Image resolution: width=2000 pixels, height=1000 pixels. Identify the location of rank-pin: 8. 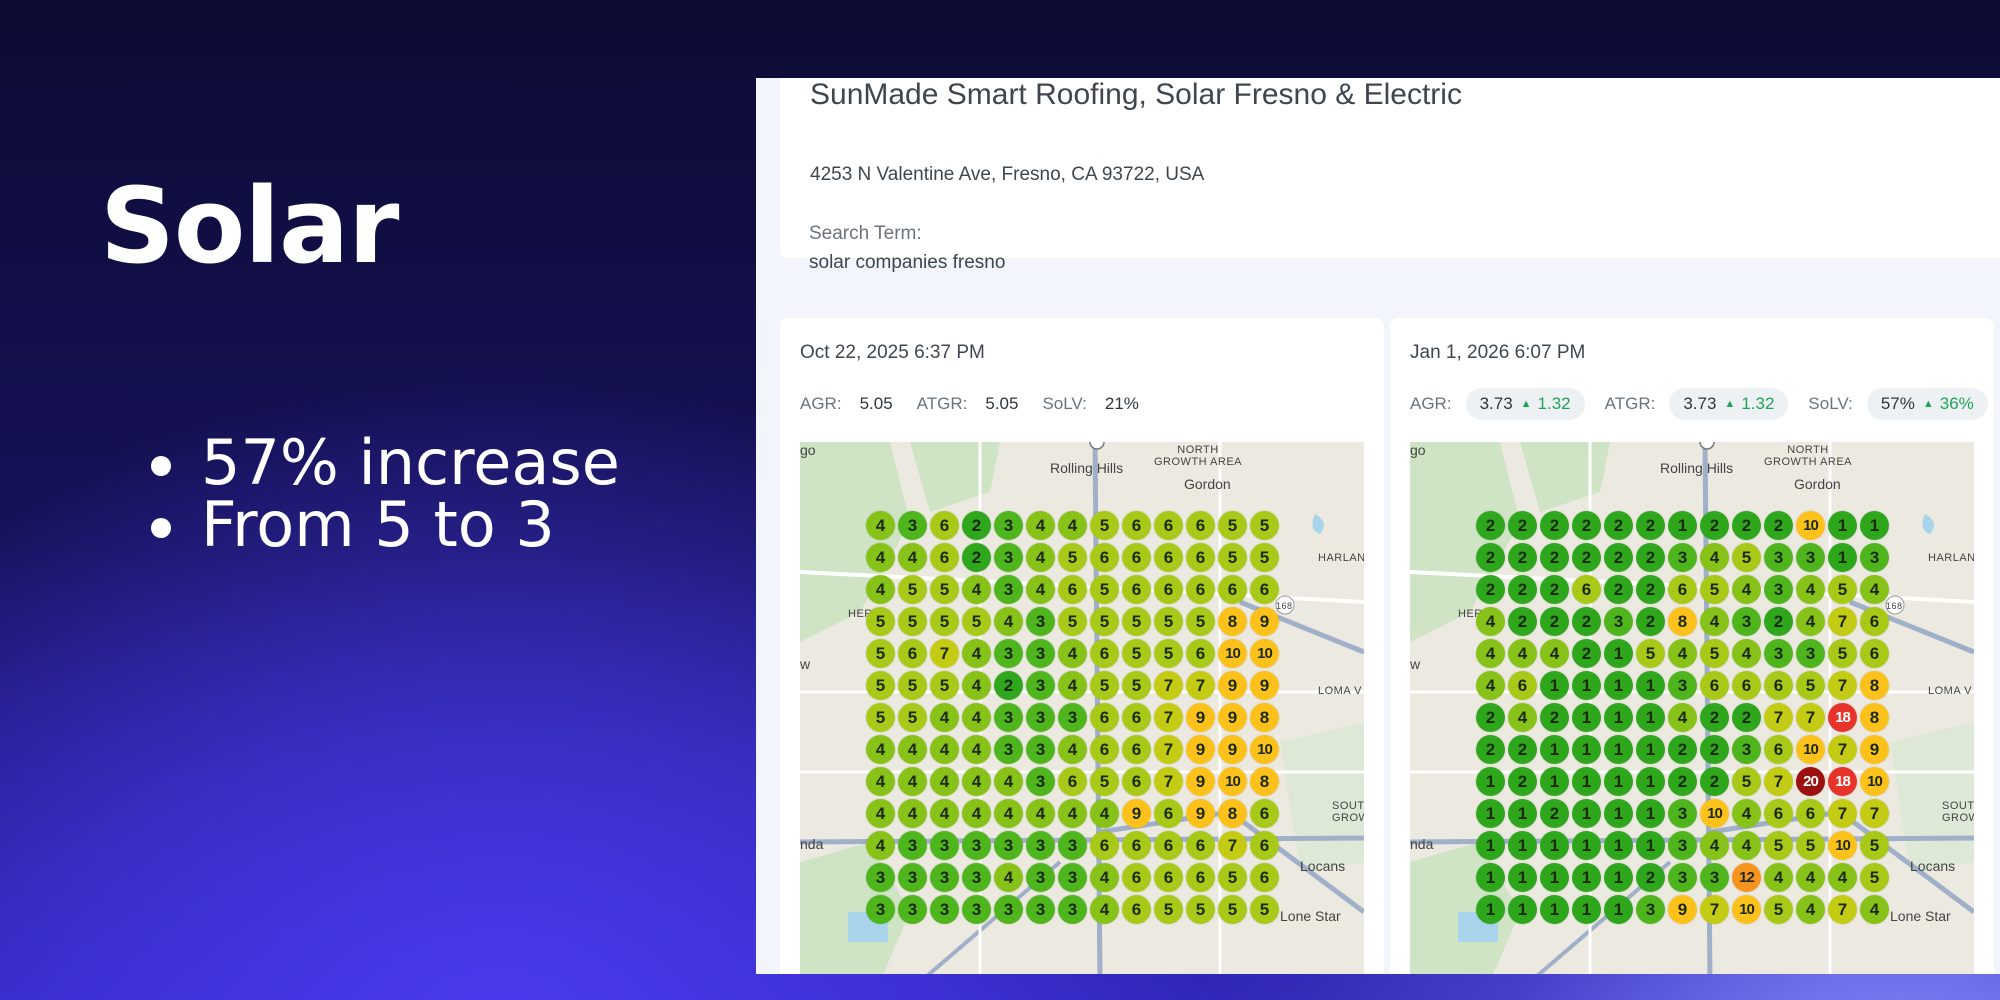
(1264, 717).